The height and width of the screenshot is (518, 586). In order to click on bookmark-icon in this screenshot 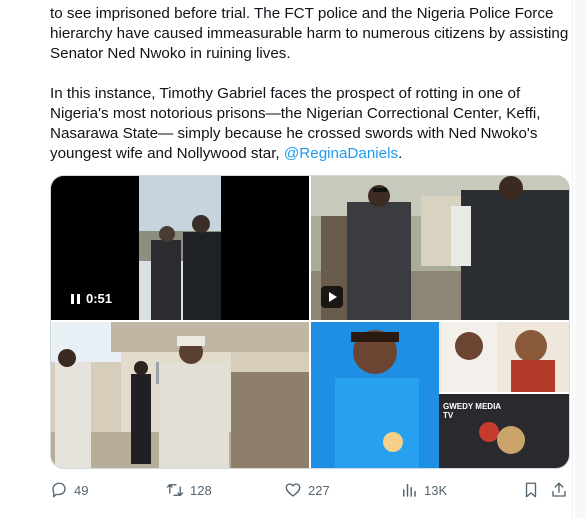, I will do `click(531, 490)`.